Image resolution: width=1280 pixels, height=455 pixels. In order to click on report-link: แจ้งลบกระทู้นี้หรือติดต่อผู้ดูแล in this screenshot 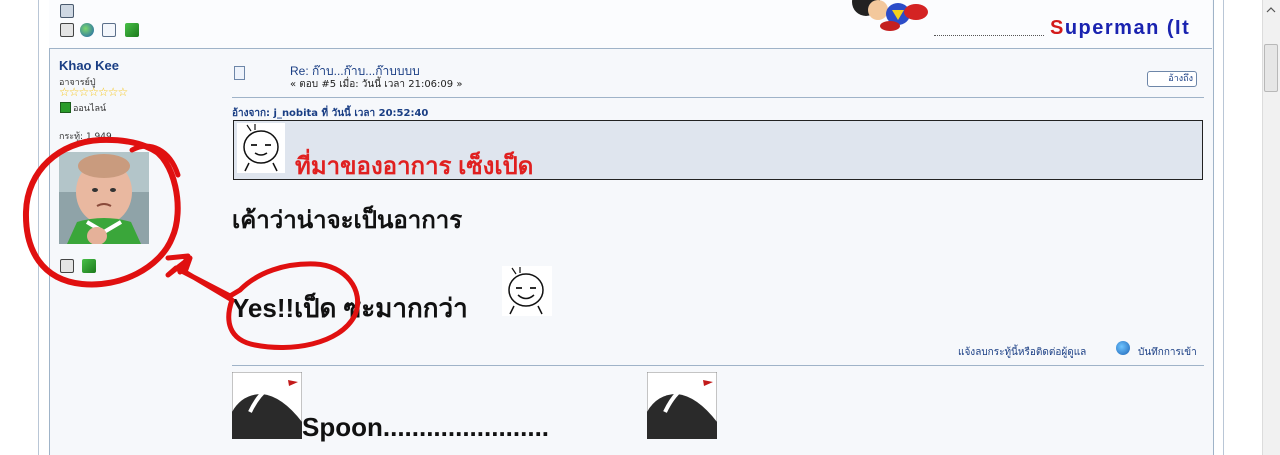, I will do `click(1022, 352)`.